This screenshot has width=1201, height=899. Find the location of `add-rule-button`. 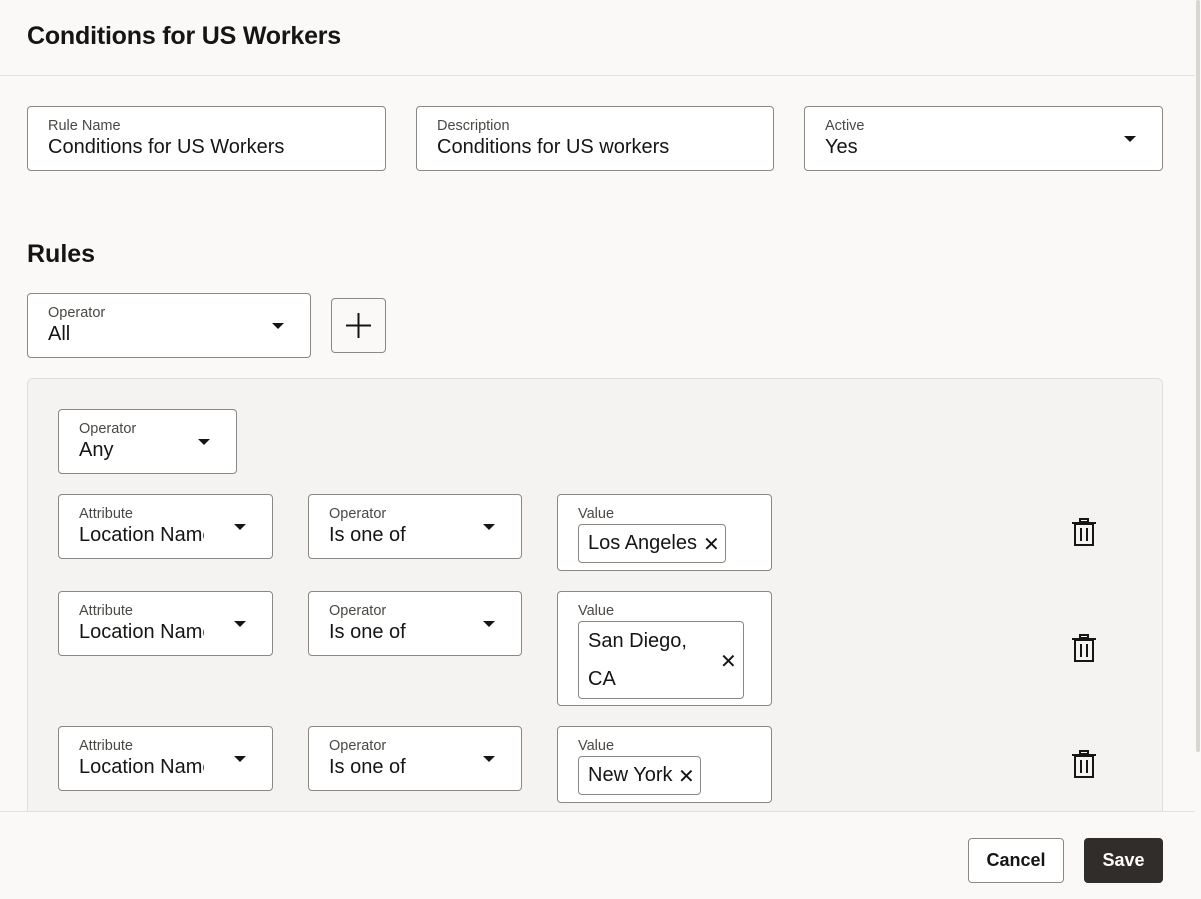

add-rule-button is located at coordinates (358, 325).